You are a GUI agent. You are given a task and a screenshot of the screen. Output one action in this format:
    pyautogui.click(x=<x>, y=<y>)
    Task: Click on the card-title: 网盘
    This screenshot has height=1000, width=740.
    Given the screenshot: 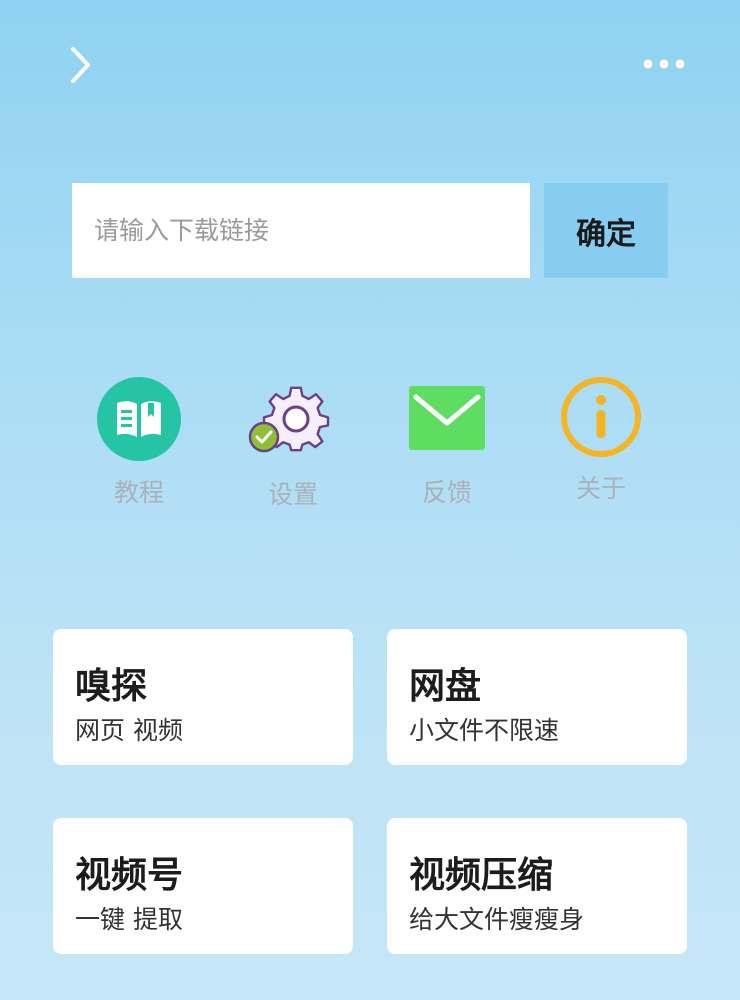 What is the action you would take?
    pyautogui.click(x=445, y=686)
    